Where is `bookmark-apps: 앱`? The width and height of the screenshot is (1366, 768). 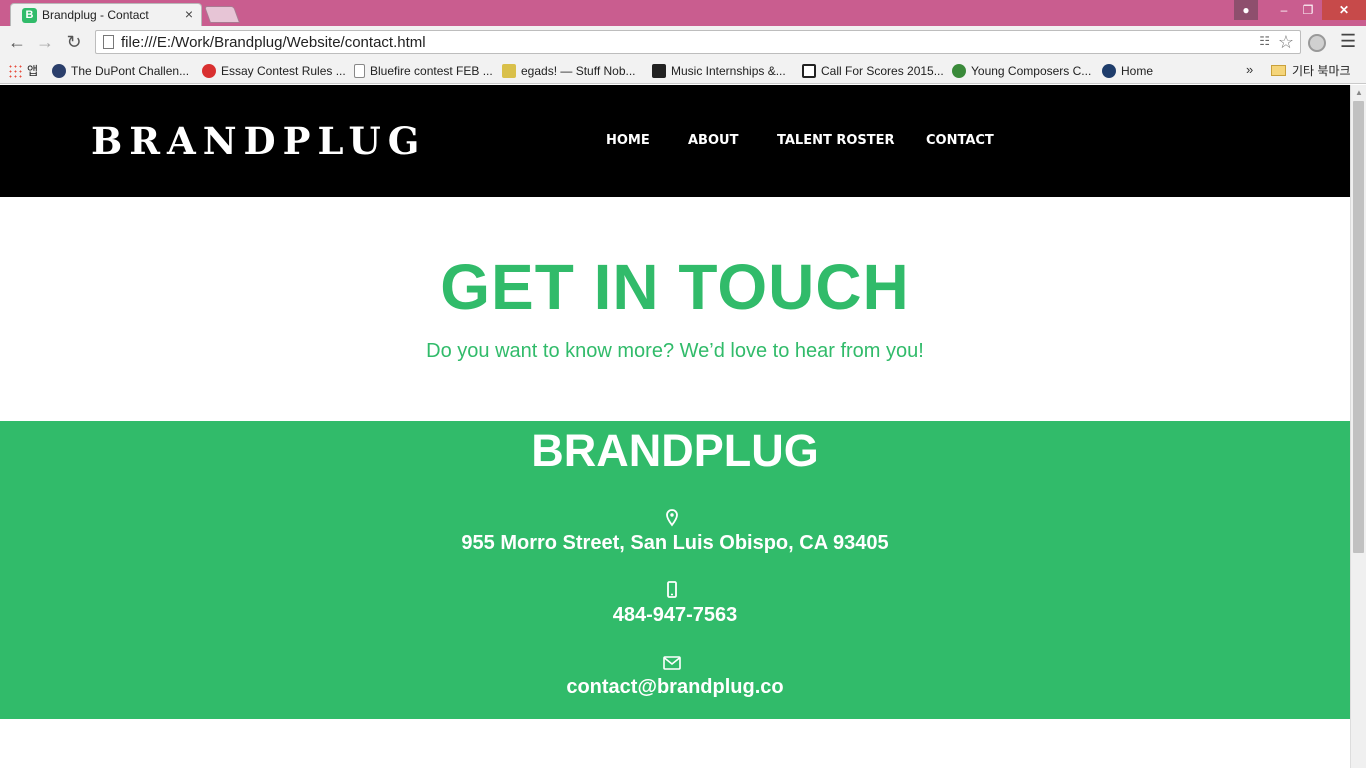 bookmark-apps: 앱 is located at coordinates (23, 71).